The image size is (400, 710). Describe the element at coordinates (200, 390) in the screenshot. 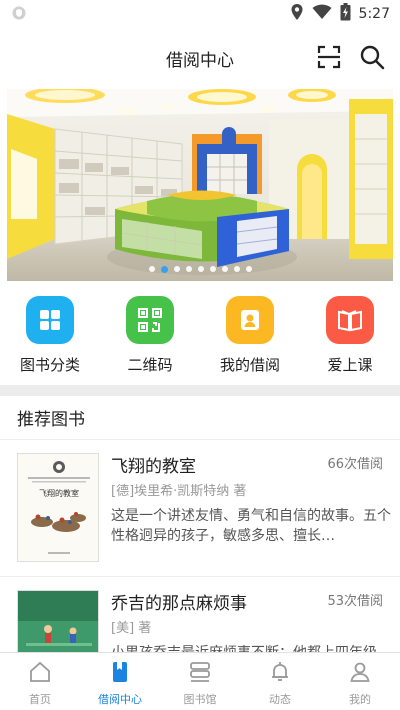

I see `section-divider` at that location.